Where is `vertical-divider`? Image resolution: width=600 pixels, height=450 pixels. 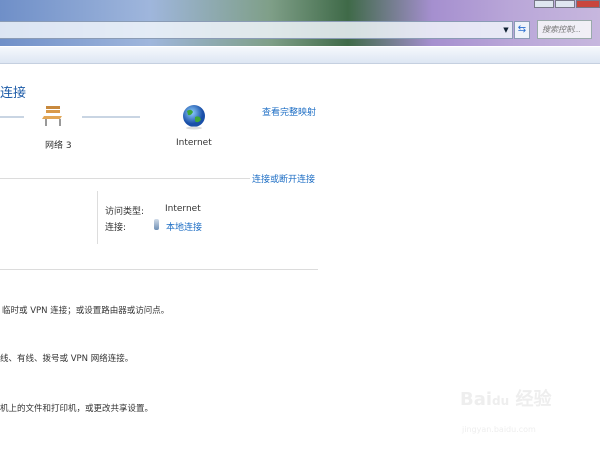 vertical-divider is located at coordinates (97, 217).